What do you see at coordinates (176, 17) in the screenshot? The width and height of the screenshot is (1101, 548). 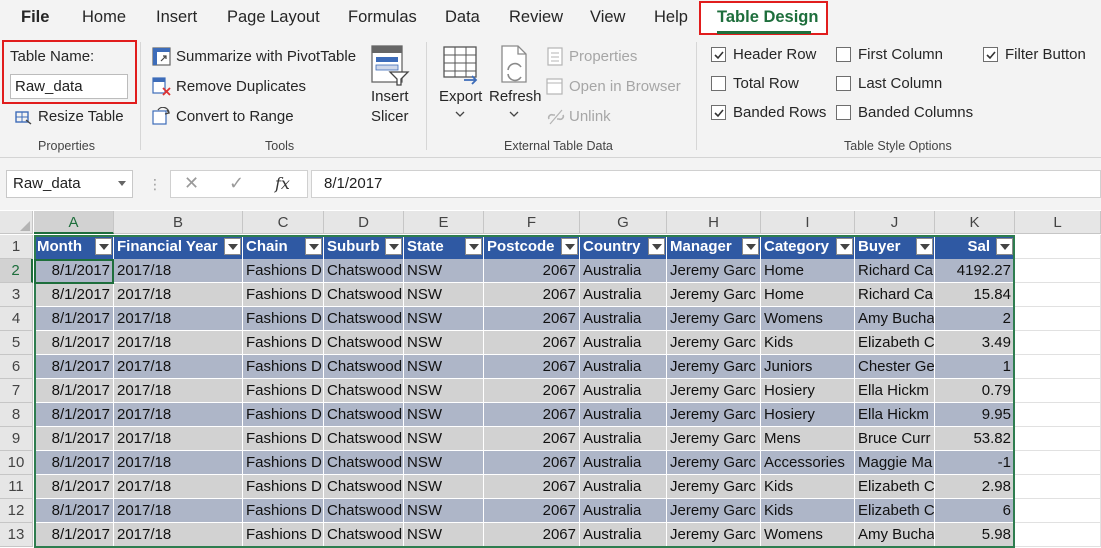 I see `tab-insert: Insert` at bounding box center [176, 17].